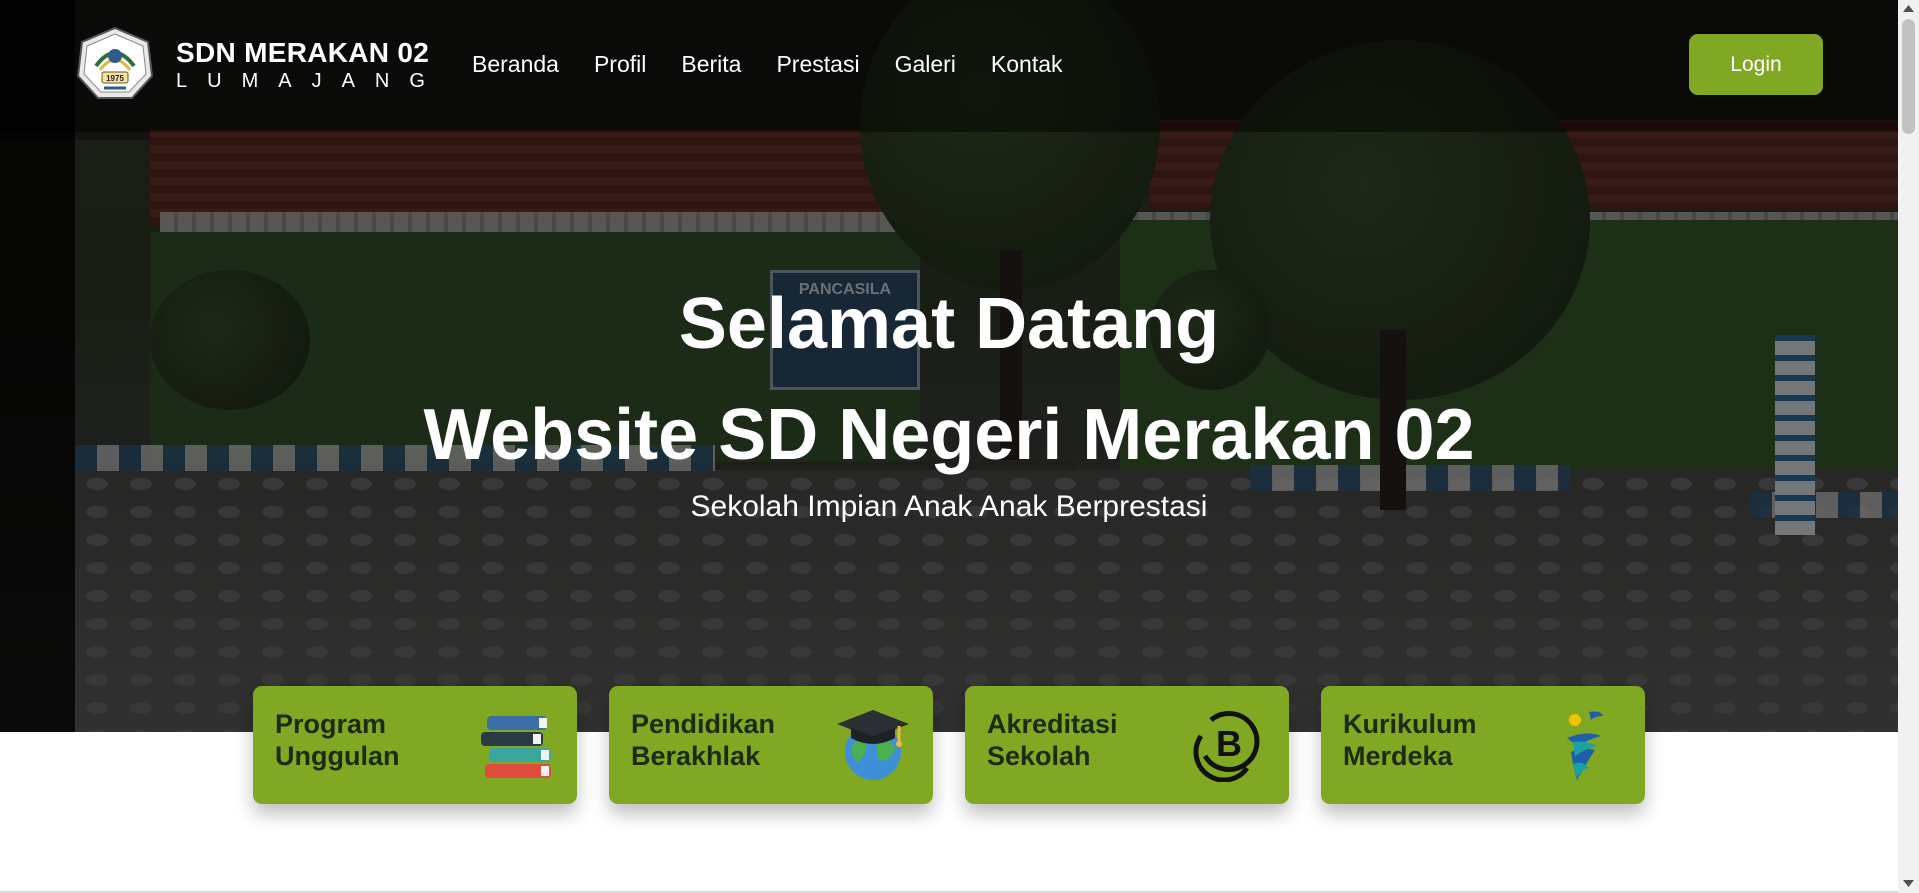 The width and height of the screenshot is (1919, 893). Describe the element at coordinates (1483, 745) in the screenshot. I see `card-kurikulum-merdeka: Kurikulum Merdeka` at that location.